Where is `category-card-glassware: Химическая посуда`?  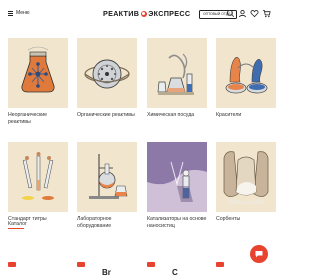 category-card-glassware: Химическая посуда is located at coordinates (177, 78).